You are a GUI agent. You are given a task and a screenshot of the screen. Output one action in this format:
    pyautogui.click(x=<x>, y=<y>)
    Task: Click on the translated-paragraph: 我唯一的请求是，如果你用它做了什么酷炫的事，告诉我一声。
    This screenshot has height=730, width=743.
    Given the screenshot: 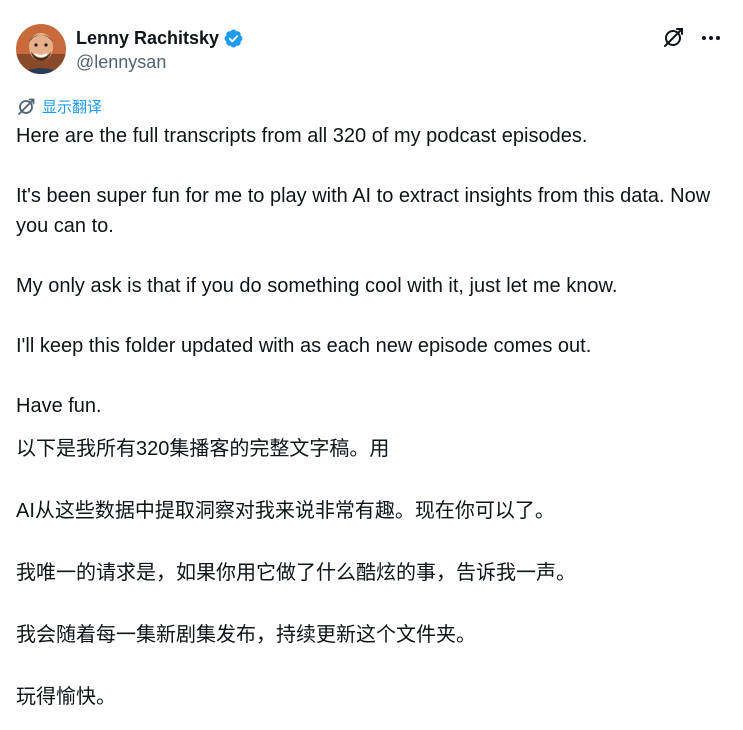 What is the action you would take?
    pyautogui.click(x=296, y=573)
    